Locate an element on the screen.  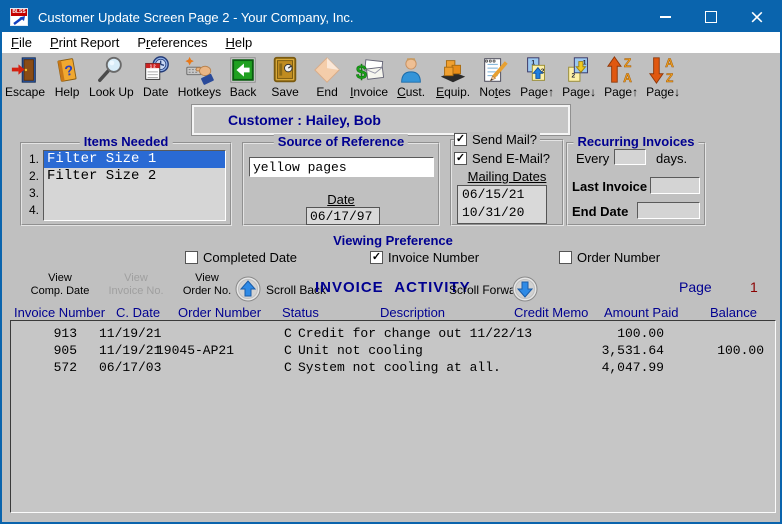
back-arrow-icon is located at coordinates (243, 70).